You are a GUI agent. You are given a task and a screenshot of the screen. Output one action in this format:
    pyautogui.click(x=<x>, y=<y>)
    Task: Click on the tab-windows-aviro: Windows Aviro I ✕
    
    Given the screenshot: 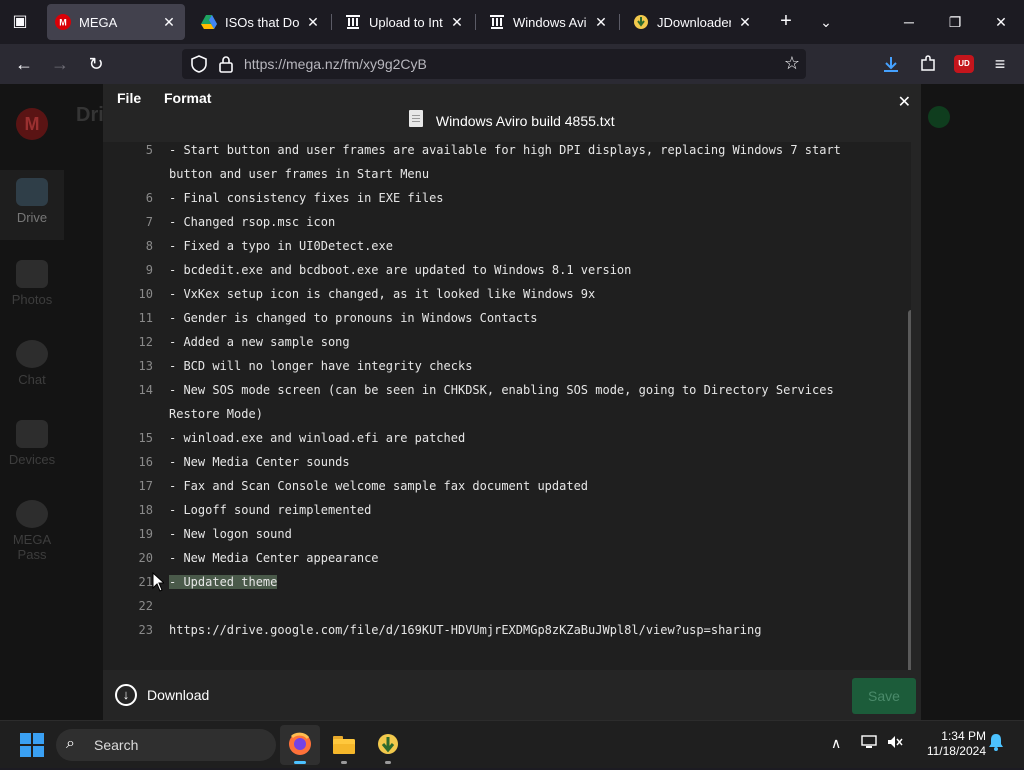 What is the action you would take?
    pyautogui.click(x=549, y=22)
    